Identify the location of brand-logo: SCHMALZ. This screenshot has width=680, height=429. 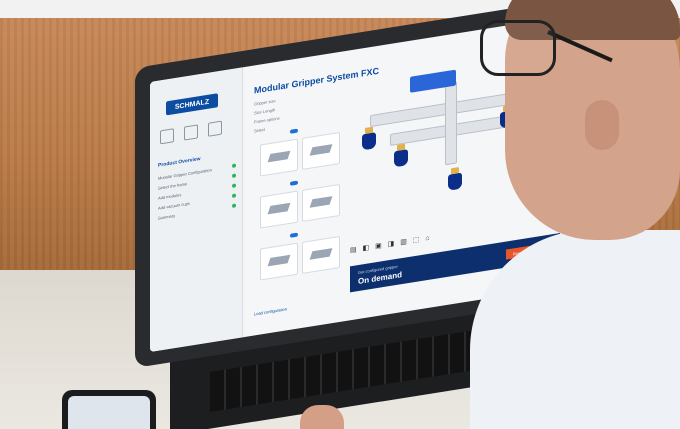
(192, 104).